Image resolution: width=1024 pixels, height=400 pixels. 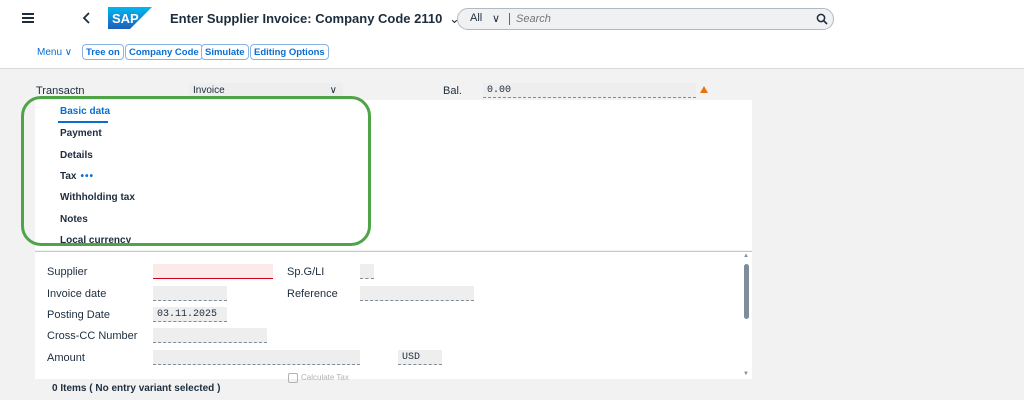 What do you see at coordinates (420, 357) in the screenshot?
I see `currency-field: USD` at bounding box center [420, 357].